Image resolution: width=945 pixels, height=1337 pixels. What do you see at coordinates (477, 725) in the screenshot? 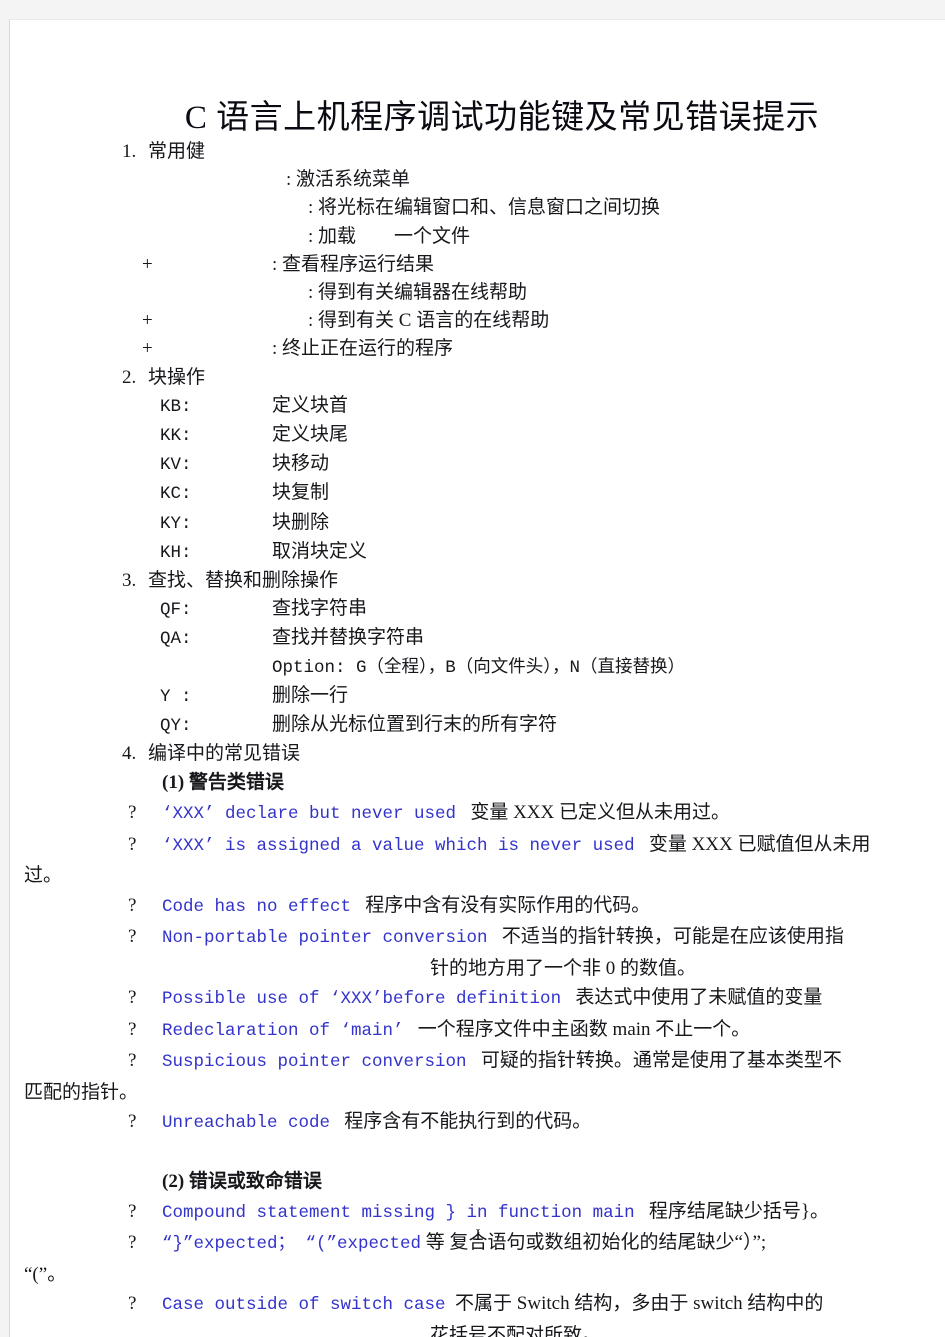
I see `find-op-row: QY: 删除从光标位置到行末的所有字符` at bounding box center [477, 725].